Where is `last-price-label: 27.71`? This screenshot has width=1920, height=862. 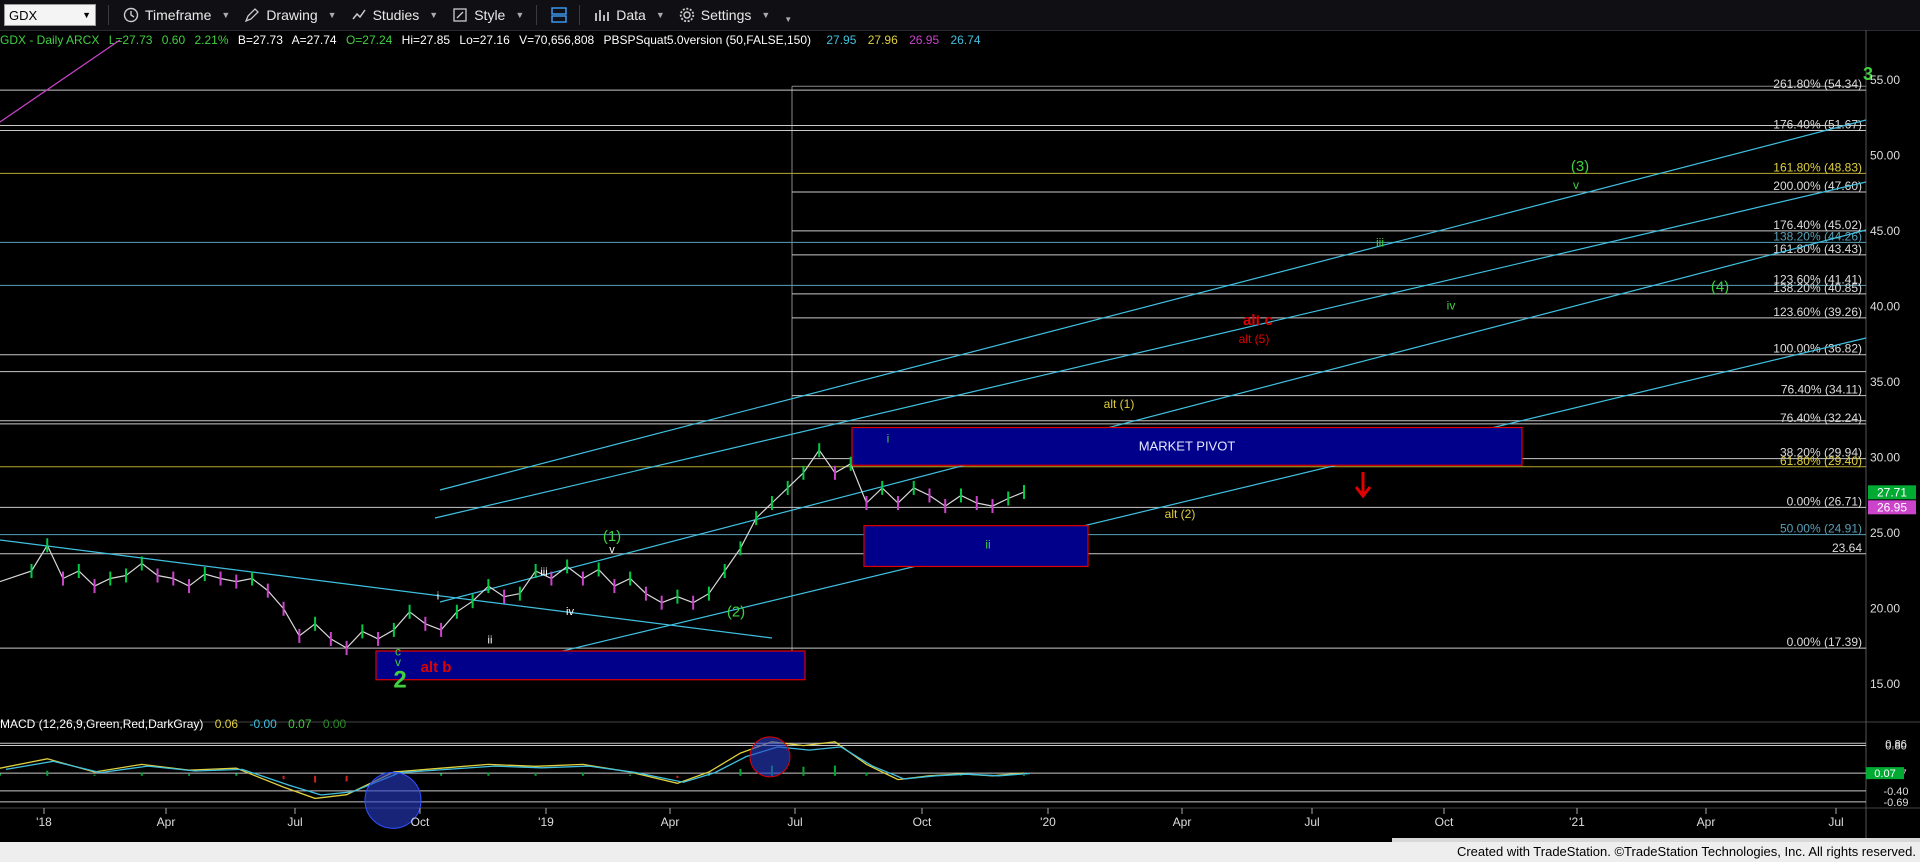 last-price-label: 27.71 is located at coordinates (1892, 492).